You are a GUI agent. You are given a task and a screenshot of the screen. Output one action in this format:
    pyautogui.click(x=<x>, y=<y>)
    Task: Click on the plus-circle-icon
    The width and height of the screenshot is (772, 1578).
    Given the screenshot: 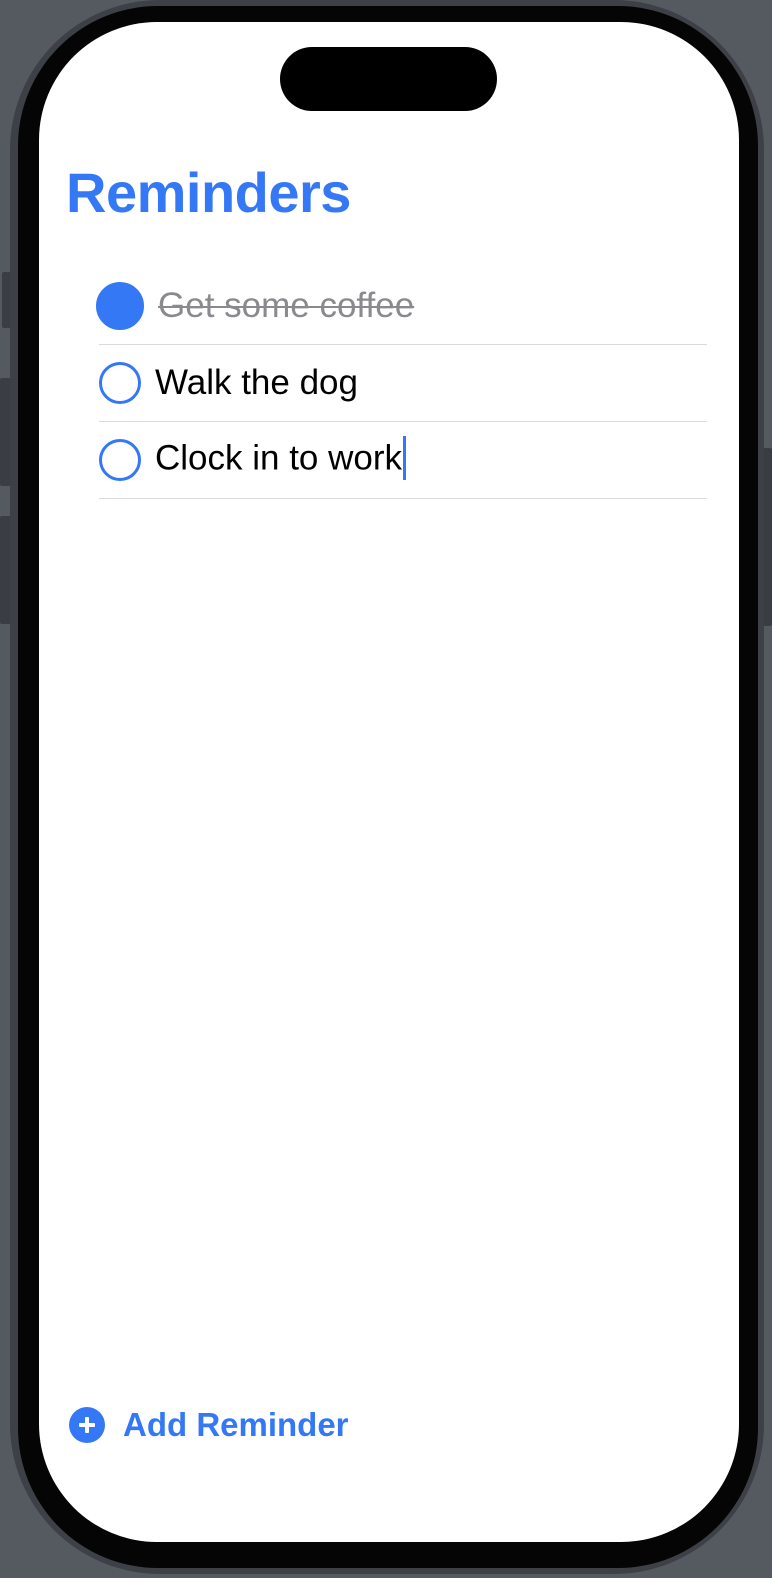 What is the action you would take?
    pyautogui.click(x=87, y=1425)
    